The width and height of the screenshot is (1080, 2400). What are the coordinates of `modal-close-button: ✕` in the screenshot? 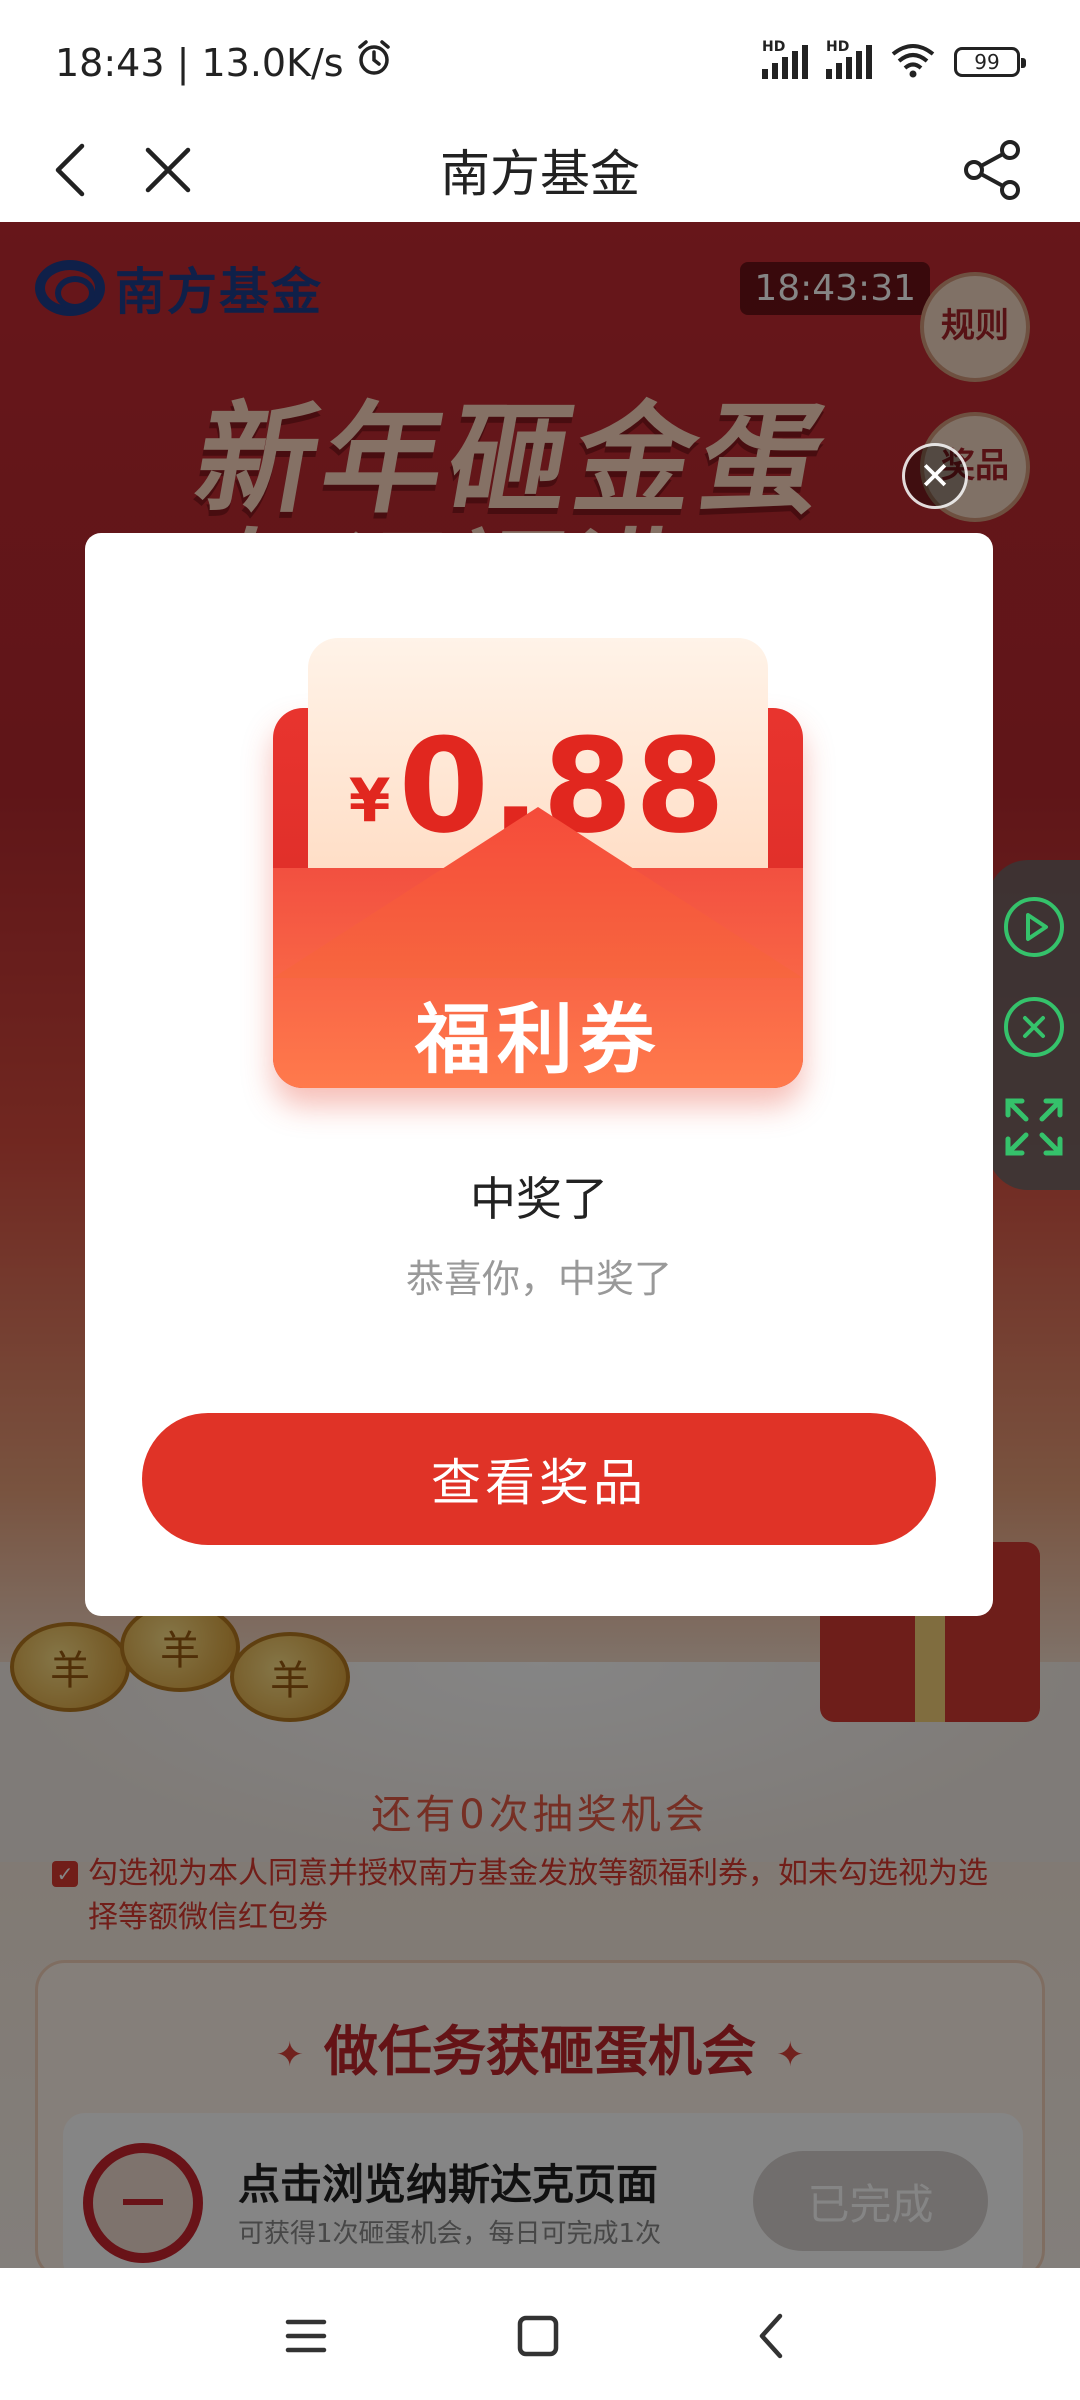 It's located at (935, 476).